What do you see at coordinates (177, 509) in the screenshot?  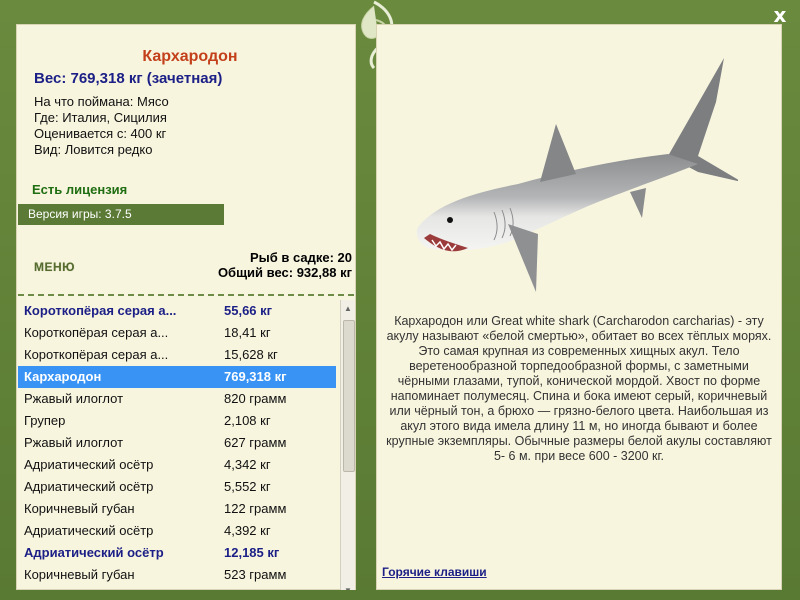 I see `fish-list-row: Коричневый губан 122 грамм` at bounding box center [177, 509].